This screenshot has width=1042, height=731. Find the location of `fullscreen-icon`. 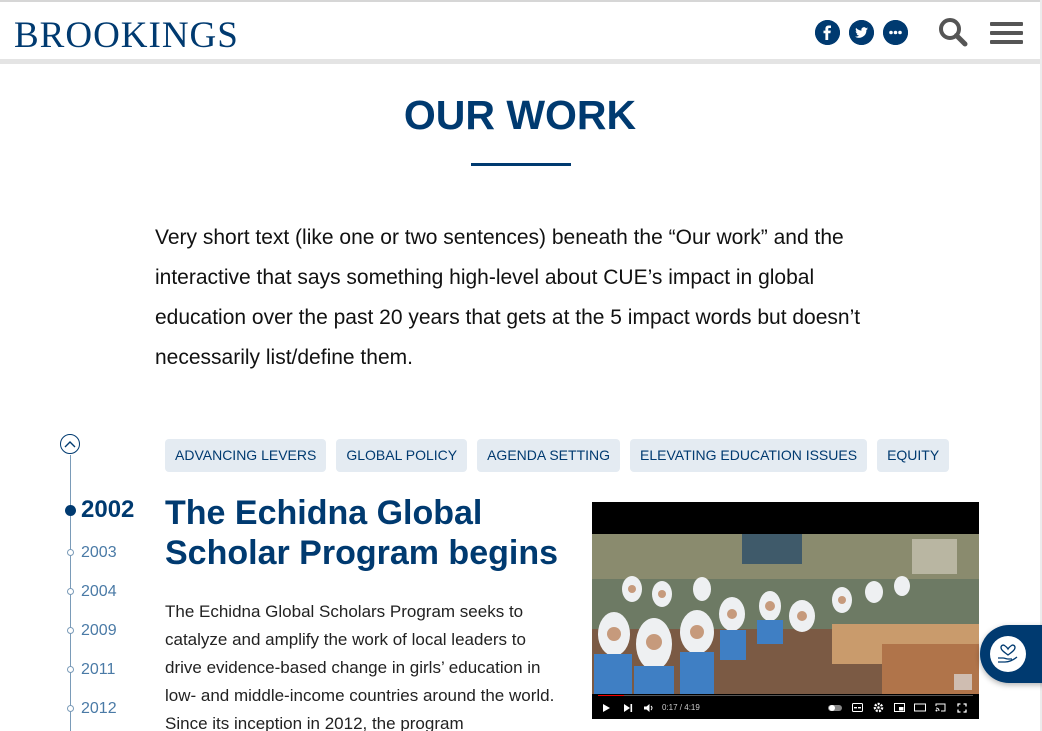

fullscreen-icon is located at coordinates (962, 708).